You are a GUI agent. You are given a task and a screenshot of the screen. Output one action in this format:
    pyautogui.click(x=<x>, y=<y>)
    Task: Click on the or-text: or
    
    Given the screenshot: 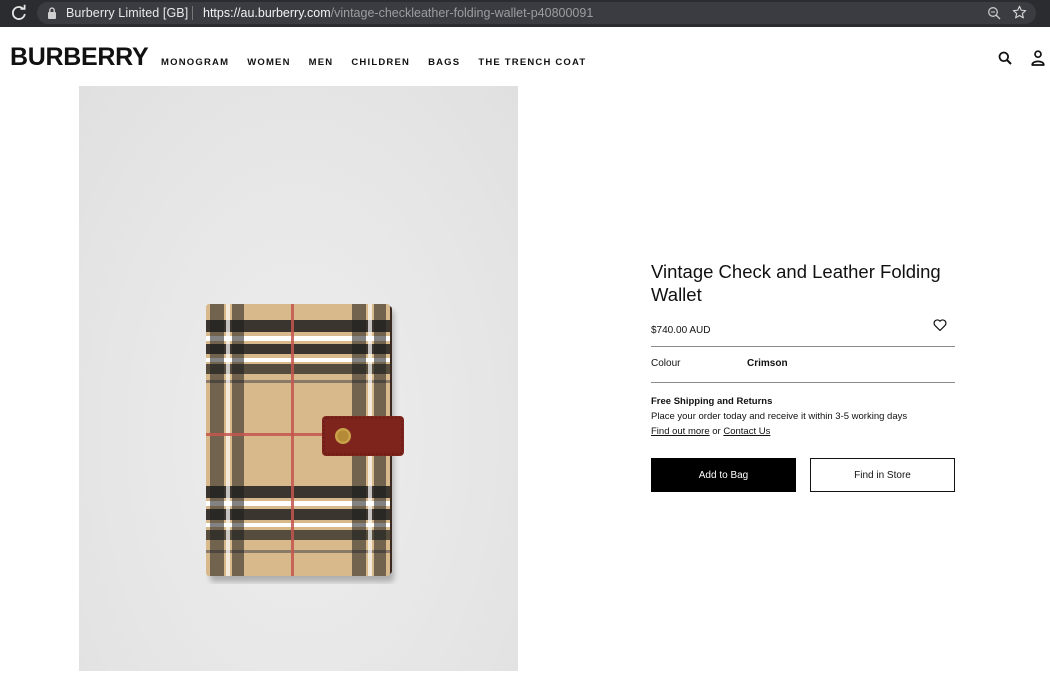 What is the action you would take?
    pyautogui.click(x=716, y=431)
    